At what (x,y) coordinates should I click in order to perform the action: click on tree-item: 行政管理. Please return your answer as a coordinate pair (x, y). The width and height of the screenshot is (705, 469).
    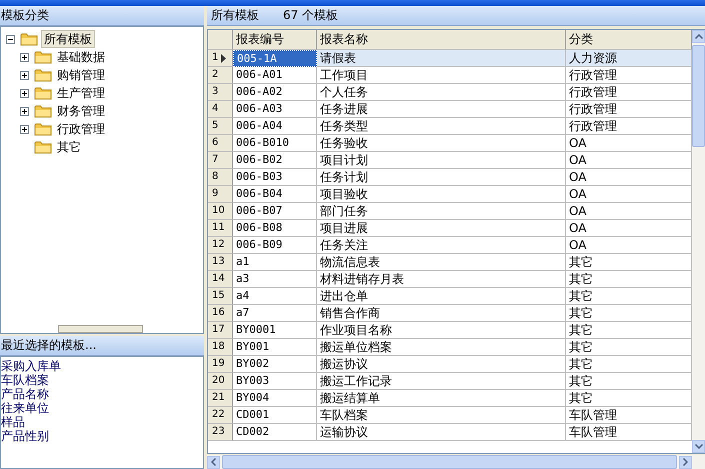
    Looking at the image, I should click on (81, 129).